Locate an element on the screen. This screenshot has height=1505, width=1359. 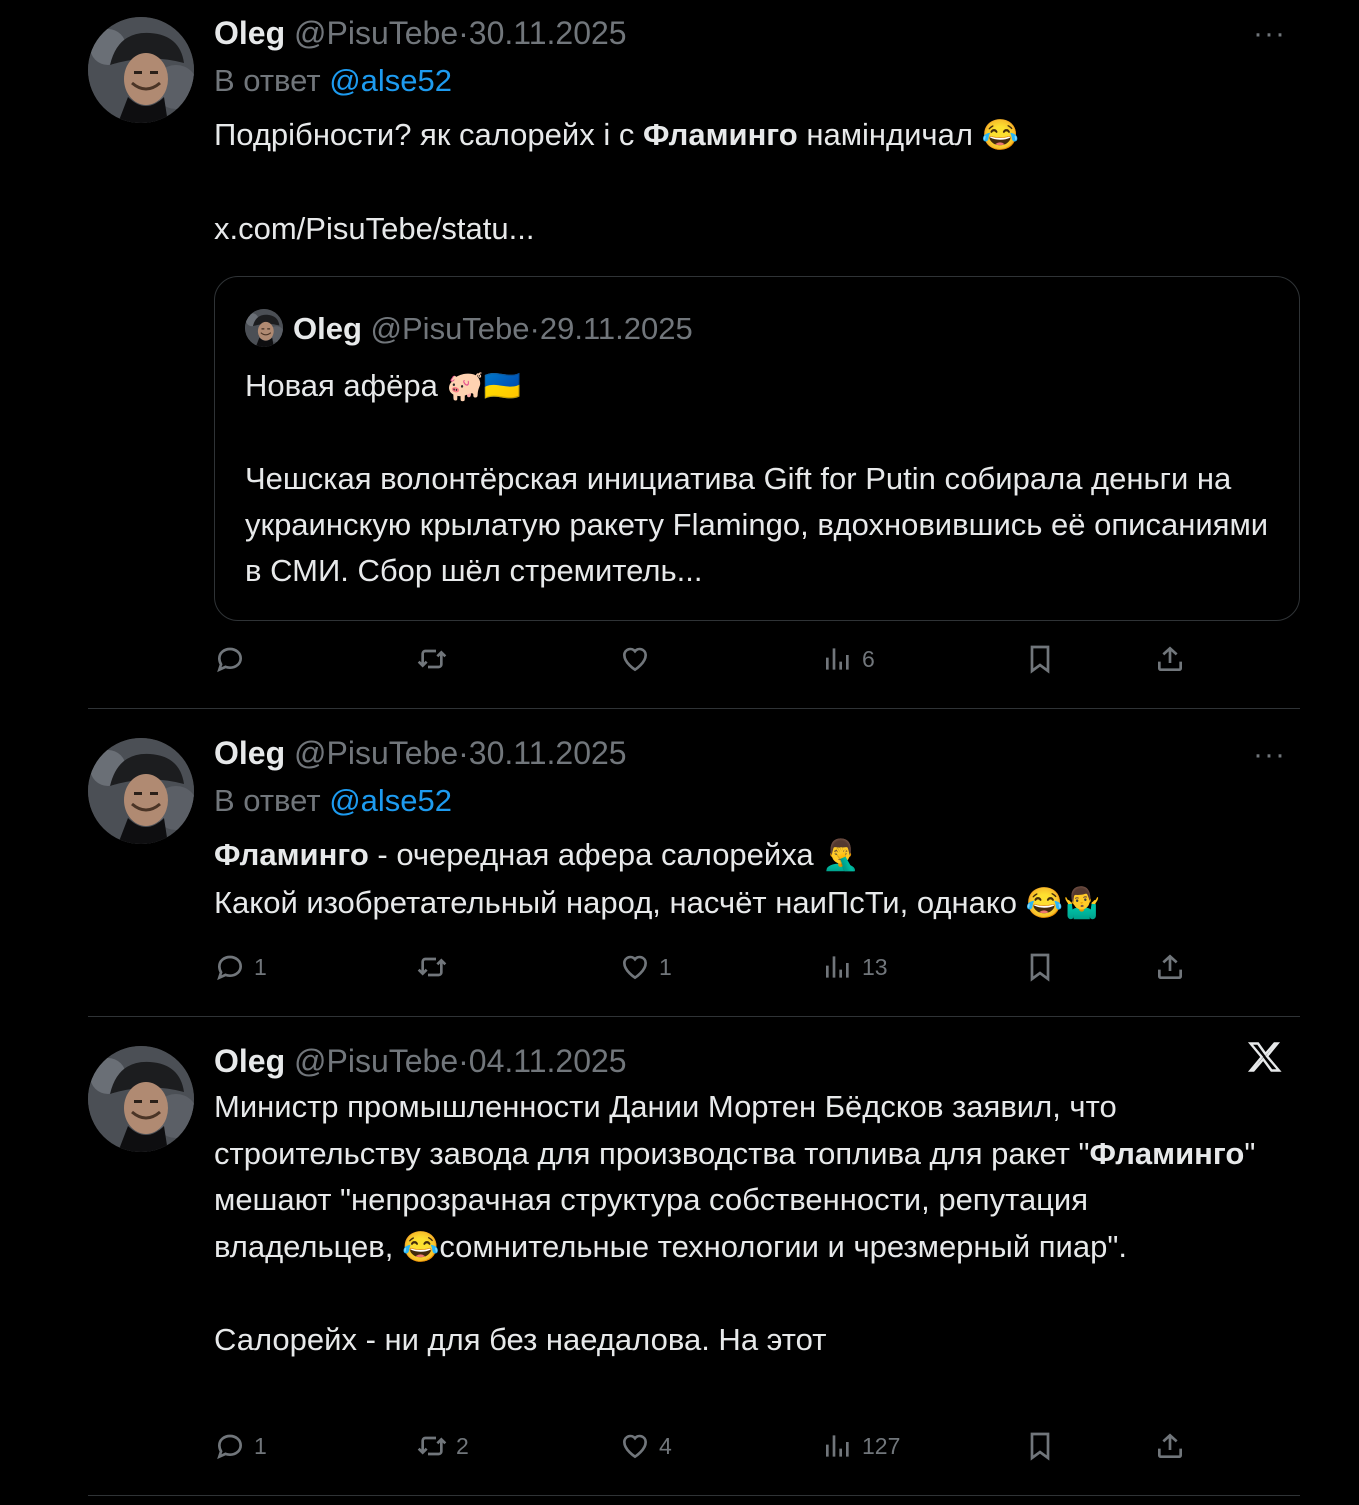
views-count: 127 is located at coordinates (881, 1445).